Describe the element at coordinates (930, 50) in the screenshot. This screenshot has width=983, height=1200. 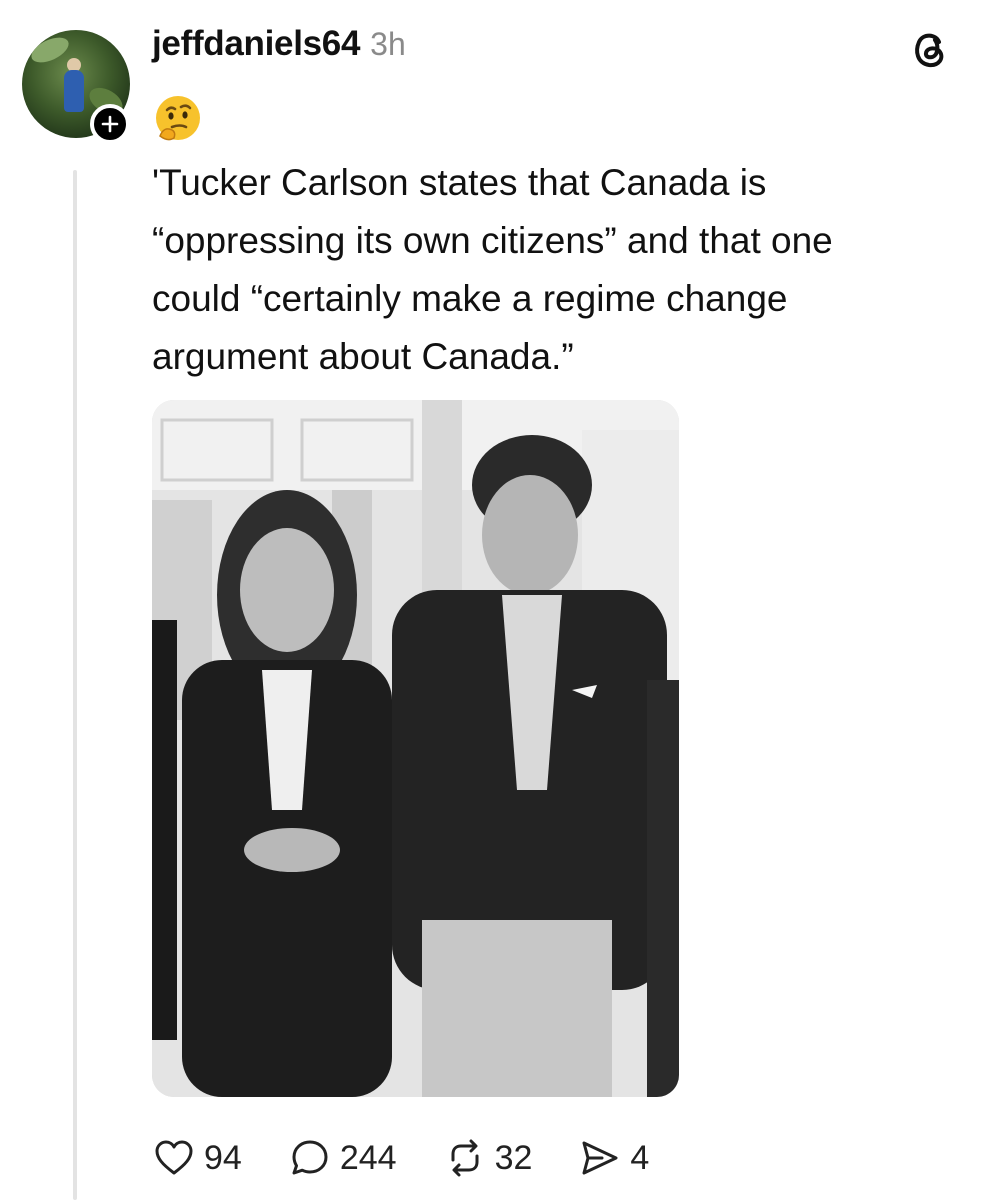
I see `threads-logo-icon` at that location.